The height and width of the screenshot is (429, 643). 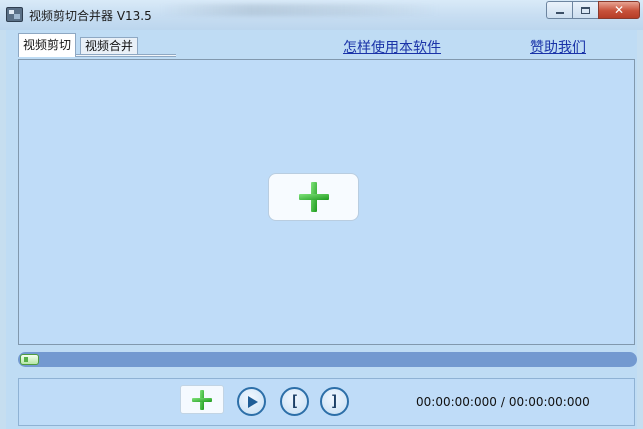 I want to click on add-video-button, so click(x=313, y=197).